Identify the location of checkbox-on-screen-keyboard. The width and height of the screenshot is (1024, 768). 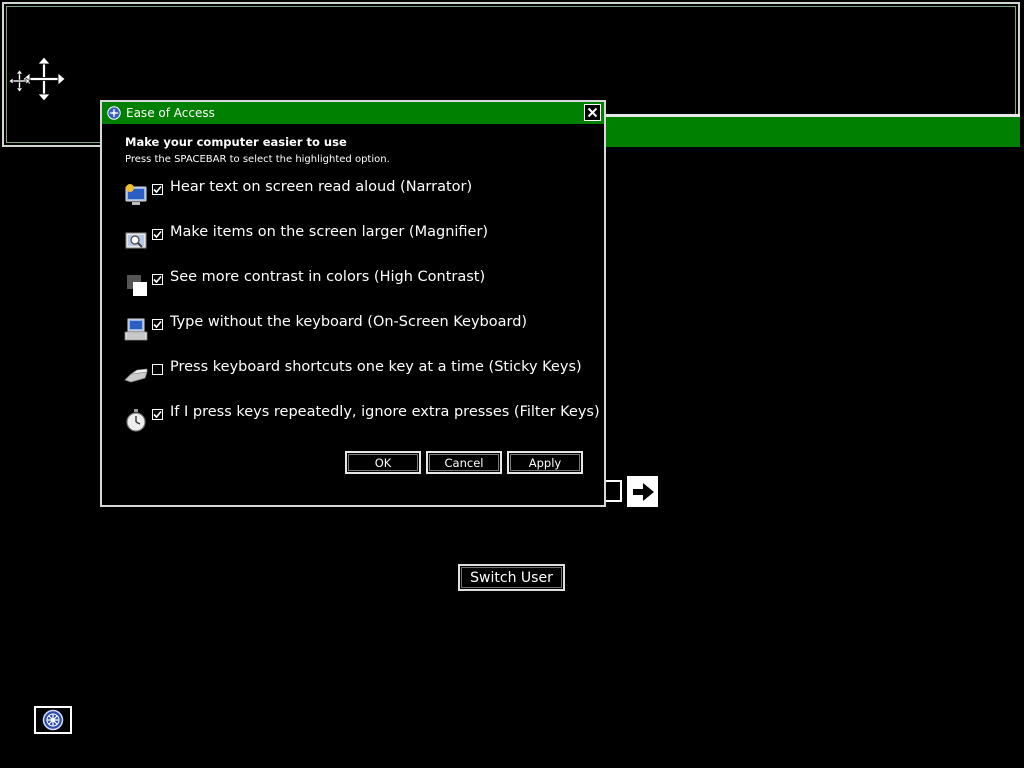
(157, 324).